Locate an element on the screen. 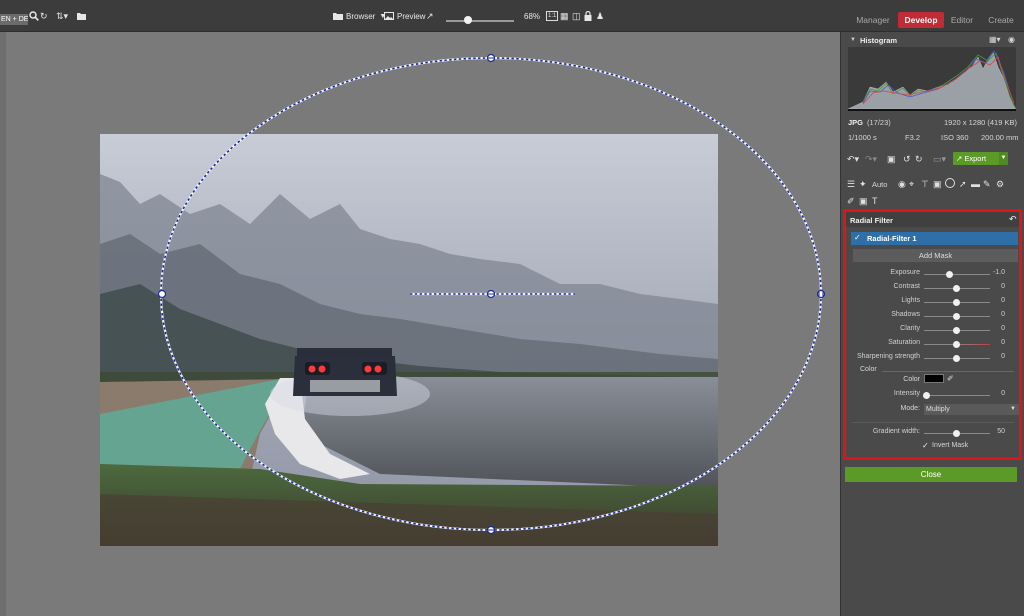 The image size is (1024, 616). folder-icon is located at coordinates (81, 16).